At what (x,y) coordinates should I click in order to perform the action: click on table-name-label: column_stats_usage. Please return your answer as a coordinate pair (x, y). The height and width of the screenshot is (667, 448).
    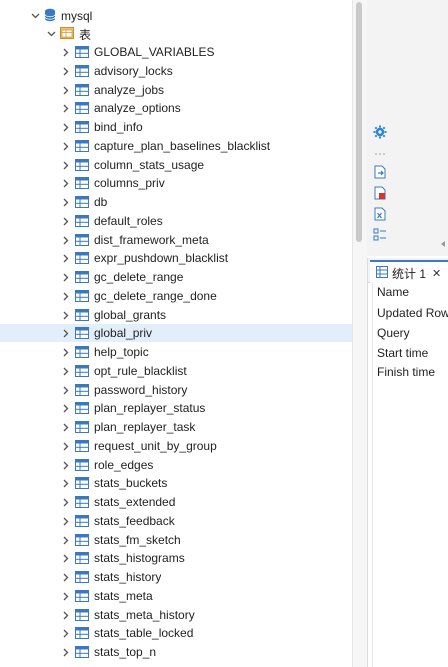
    Looking at the image, I should click on (149, 165).